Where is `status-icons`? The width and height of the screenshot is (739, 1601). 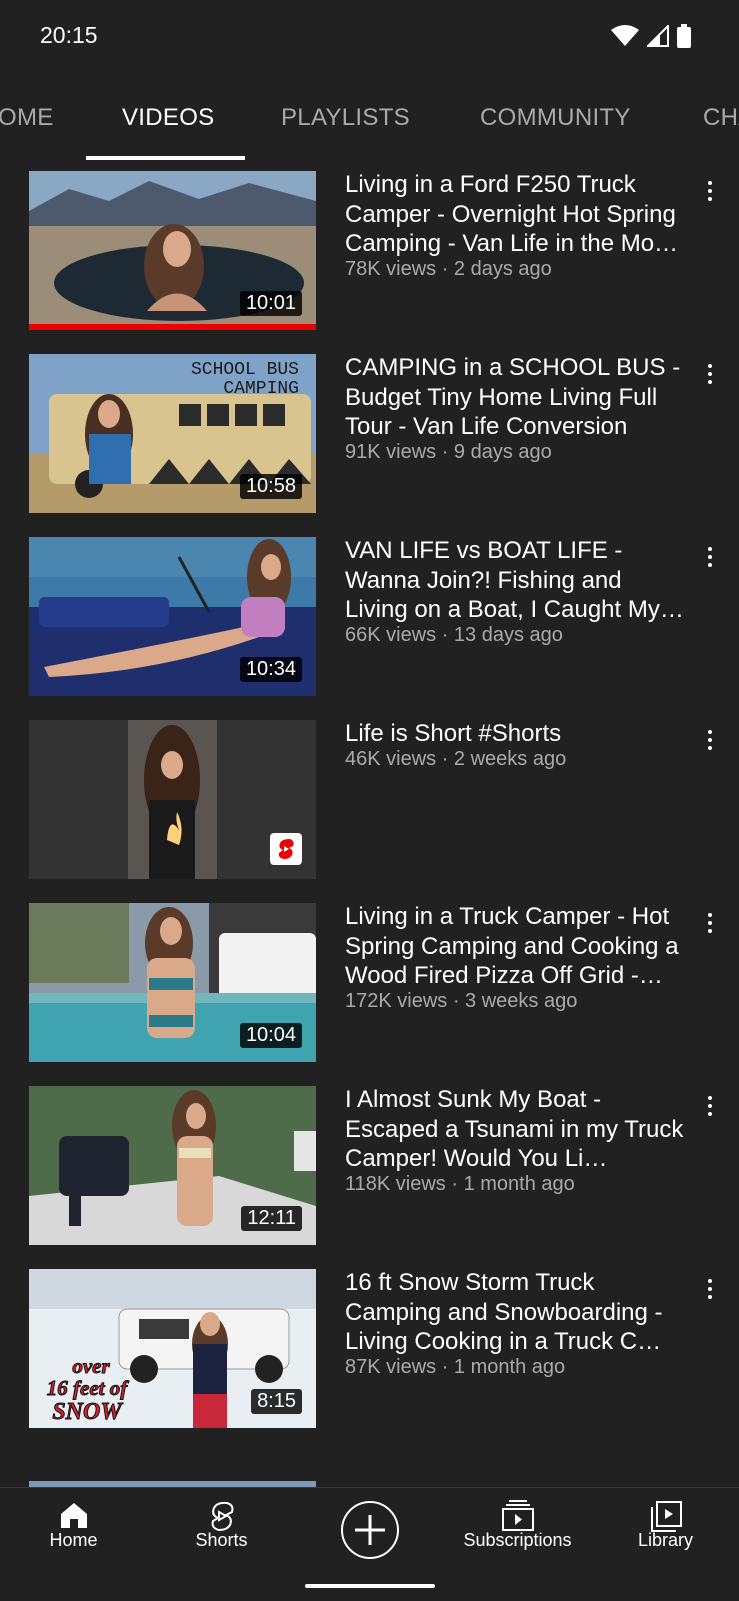 status-icons is located at coordinates (651, 38).